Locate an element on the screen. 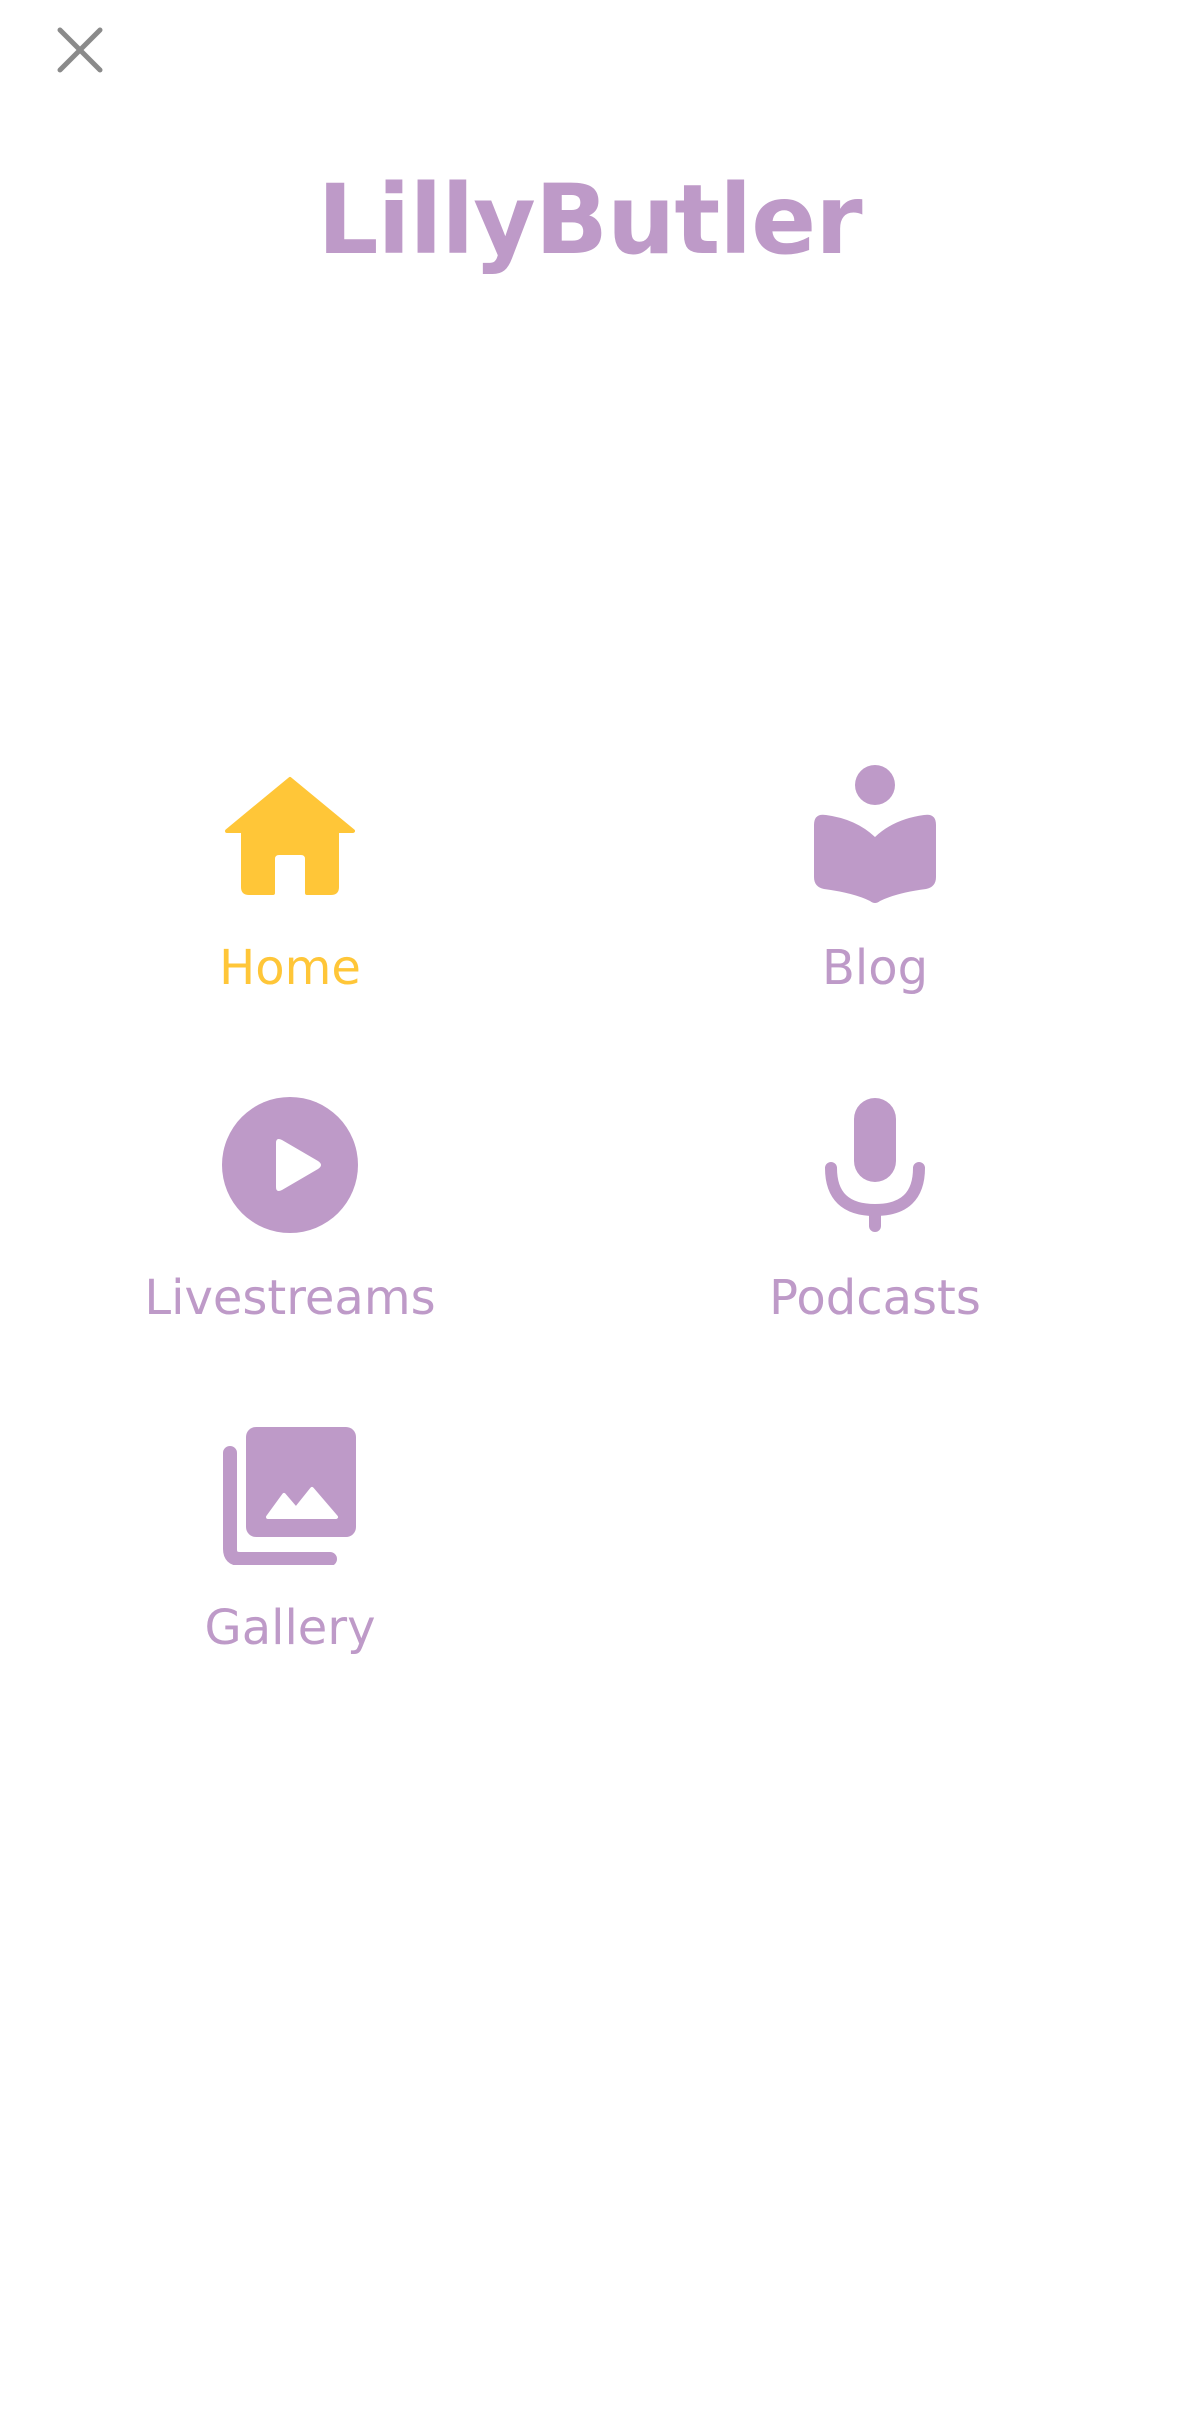 The image size is (1179, 2436). brand-title: LillyButler is located at coordinates (589, 220).